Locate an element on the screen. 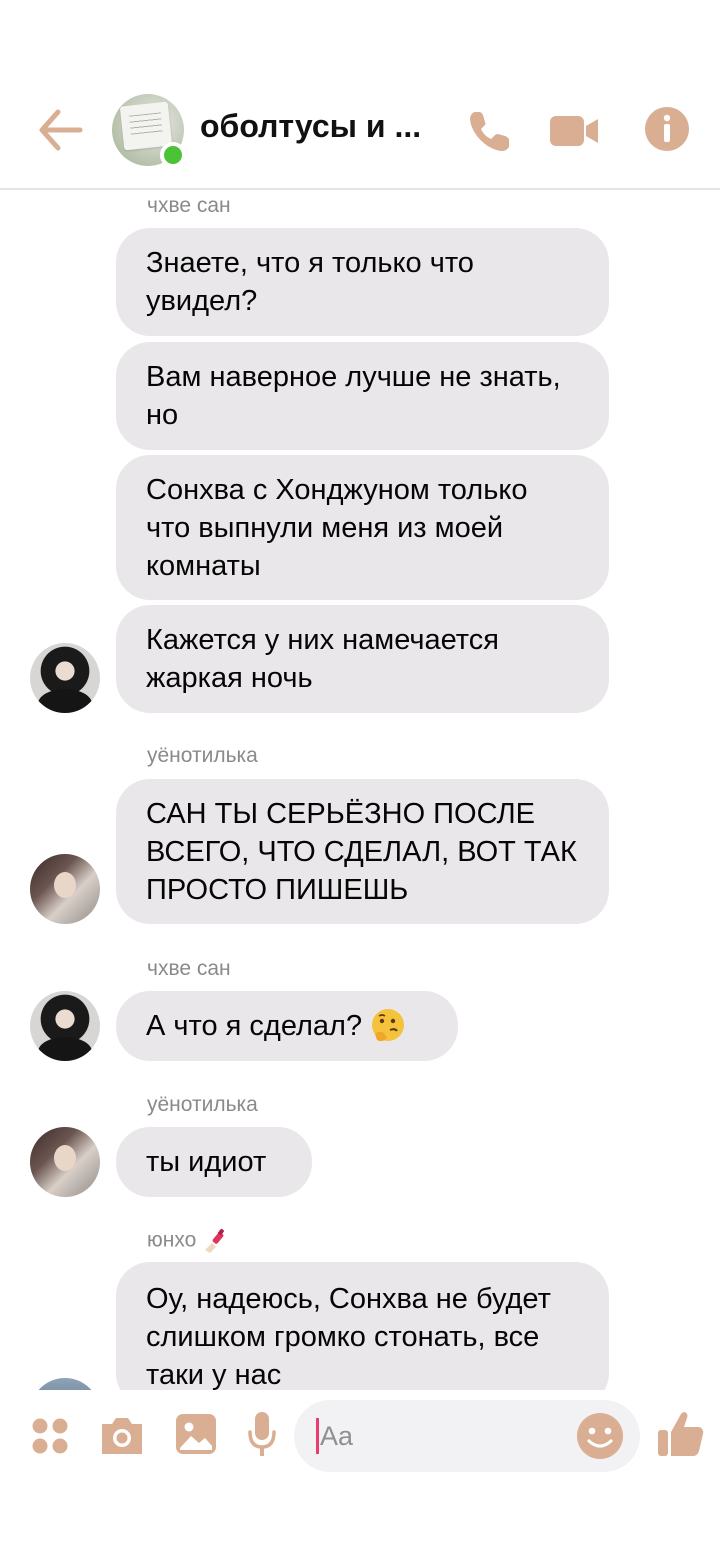 Image resolution: width=720 pixels, height=1560 pixels. image-icon is located at coordinates (196, 1434).